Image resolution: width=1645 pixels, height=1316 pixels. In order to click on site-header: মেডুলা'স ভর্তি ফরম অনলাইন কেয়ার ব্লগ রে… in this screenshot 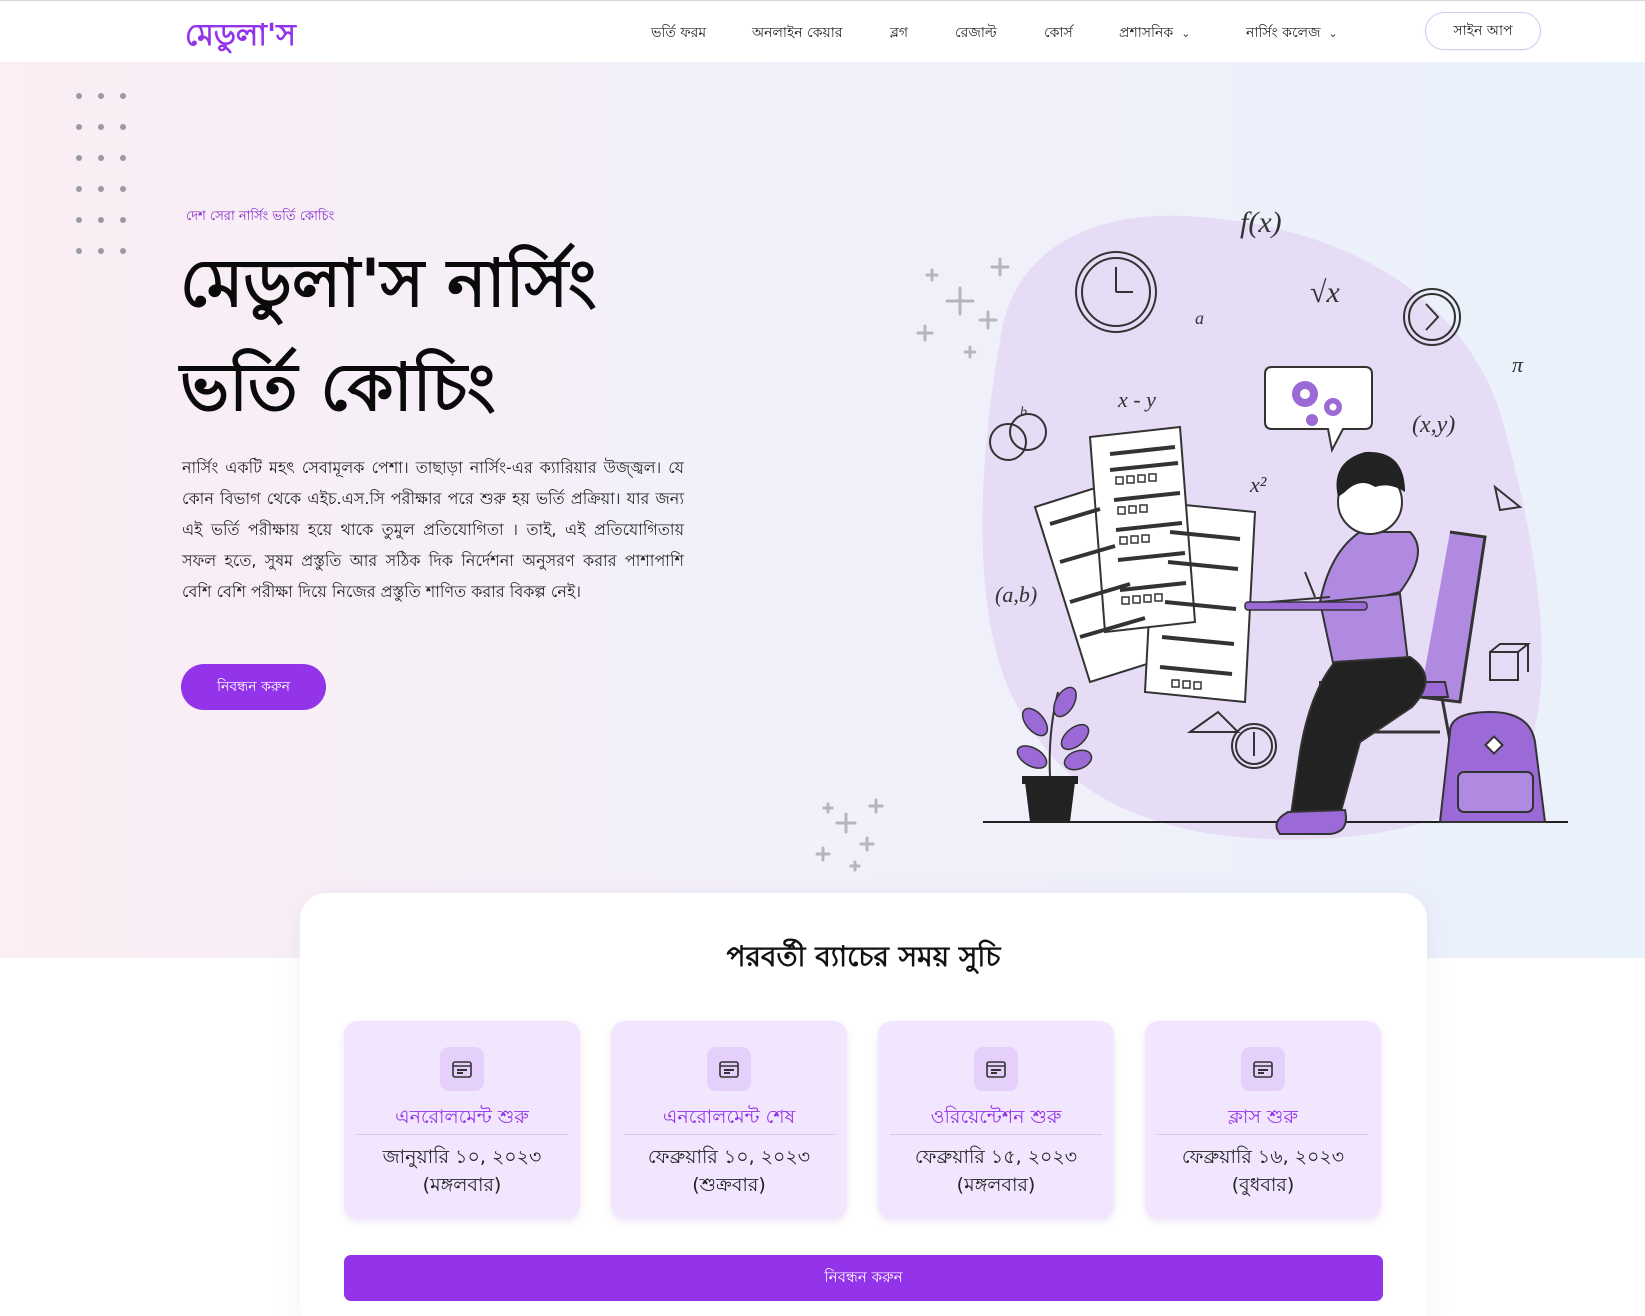, I will do `click(822, 31)`.